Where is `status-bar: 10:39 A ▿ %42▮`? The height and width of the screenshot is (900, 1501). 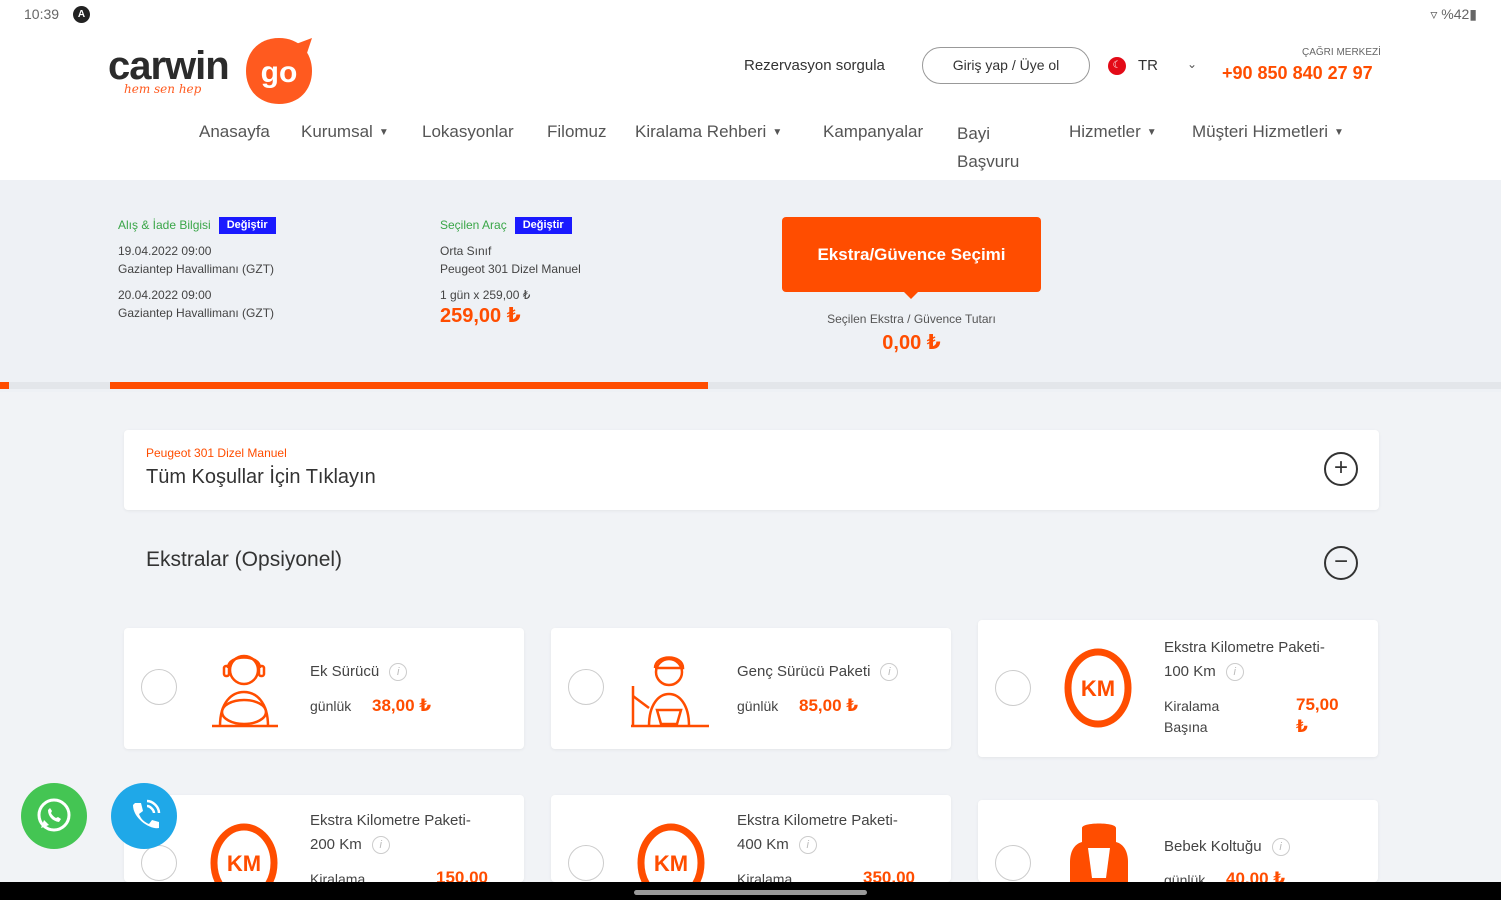
status-bar: 10:39 A ▿ %42▮ is located at coordinates (750, 15).